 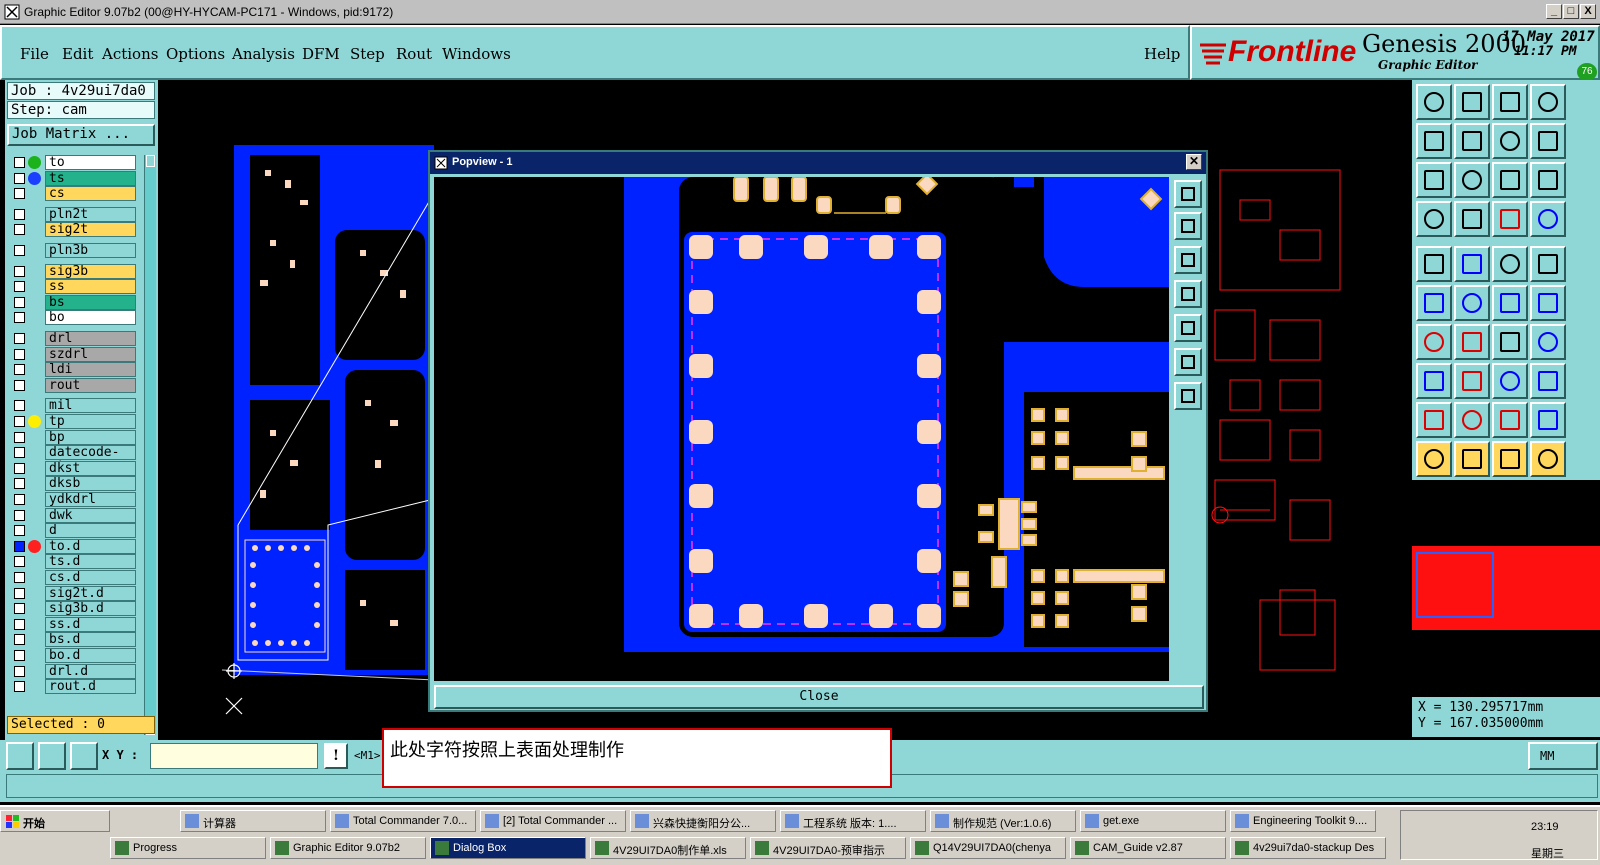 I want to click on layer-name: d, so click(x=90, y=531).